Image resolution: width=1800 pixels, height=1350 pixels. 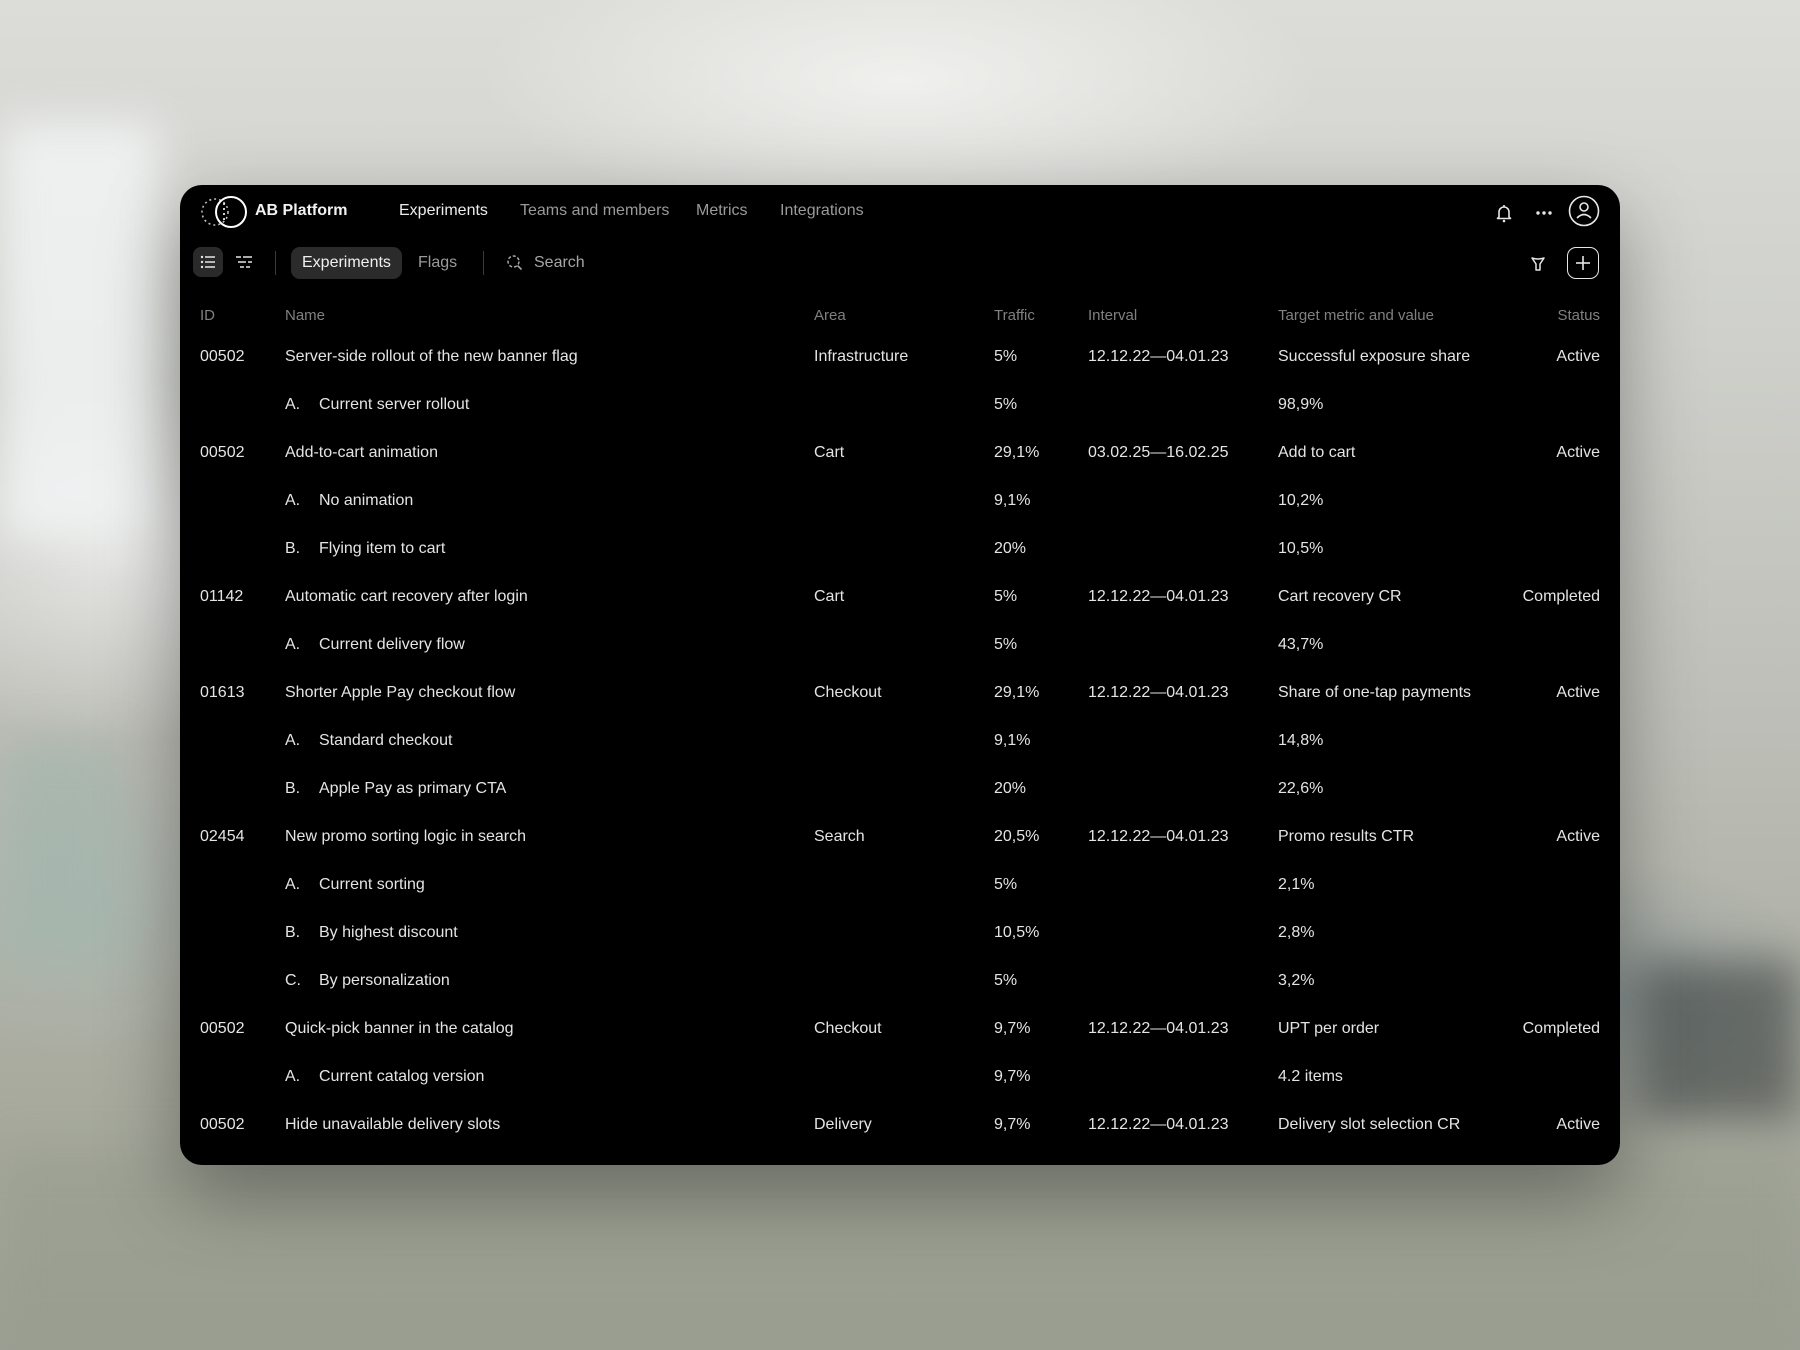 I want to click on experiment-interval: 03.02.25—16.02.25, so click(x=1158, y=452).